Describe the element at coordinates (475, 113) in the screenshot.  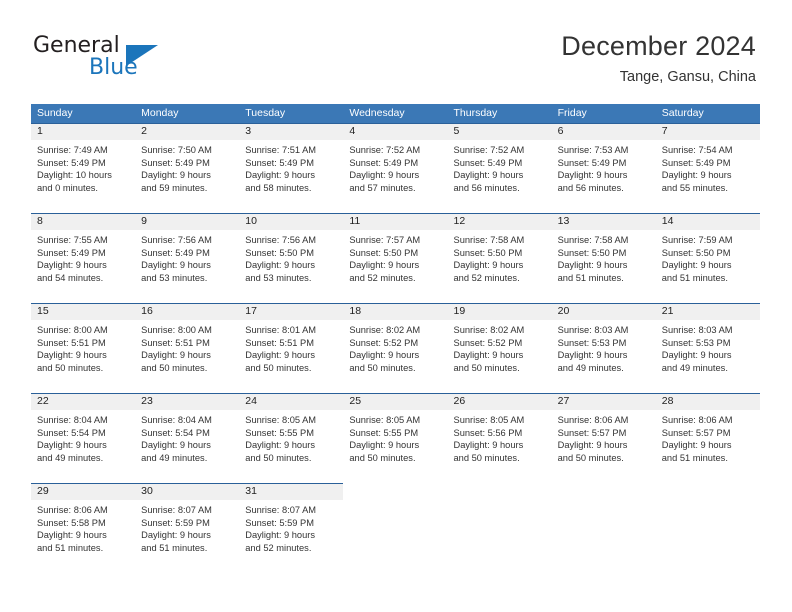
I see `weekday-header-thursday: Thursday` at that location.